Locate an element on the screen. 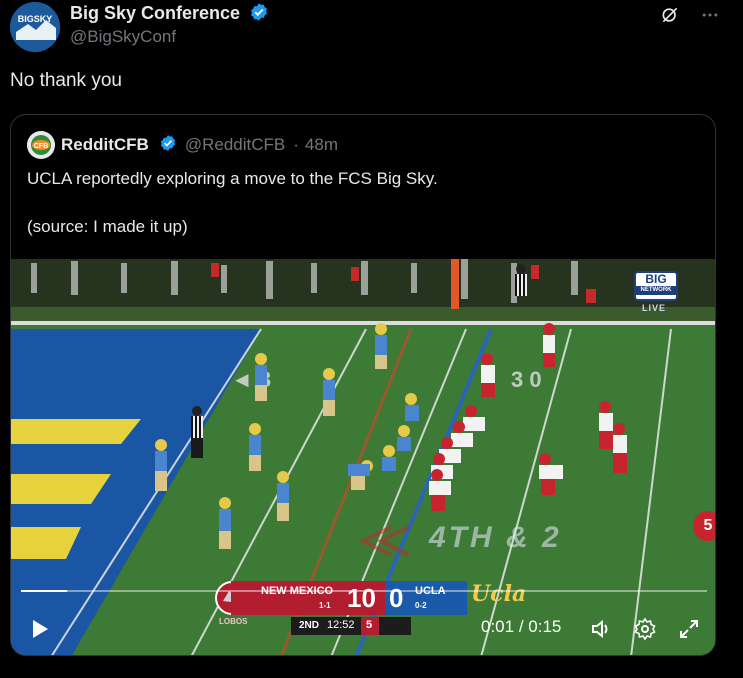 The width and height of the screenshot is (743, 678). reddit-cfb-logo: CFB is located at coordinates (41, 145).